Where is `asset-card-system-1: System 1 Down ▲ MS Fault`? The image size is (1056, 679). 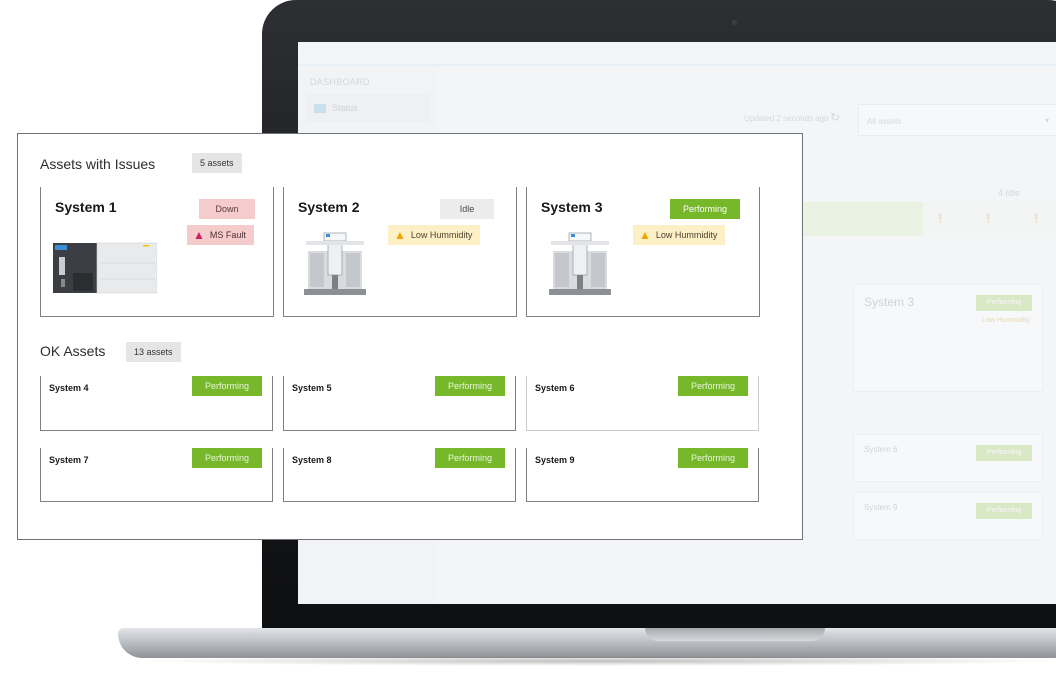 asset-card-system-1: System 1 Down ▲ MS Fault is located at coordinates (157, 252).